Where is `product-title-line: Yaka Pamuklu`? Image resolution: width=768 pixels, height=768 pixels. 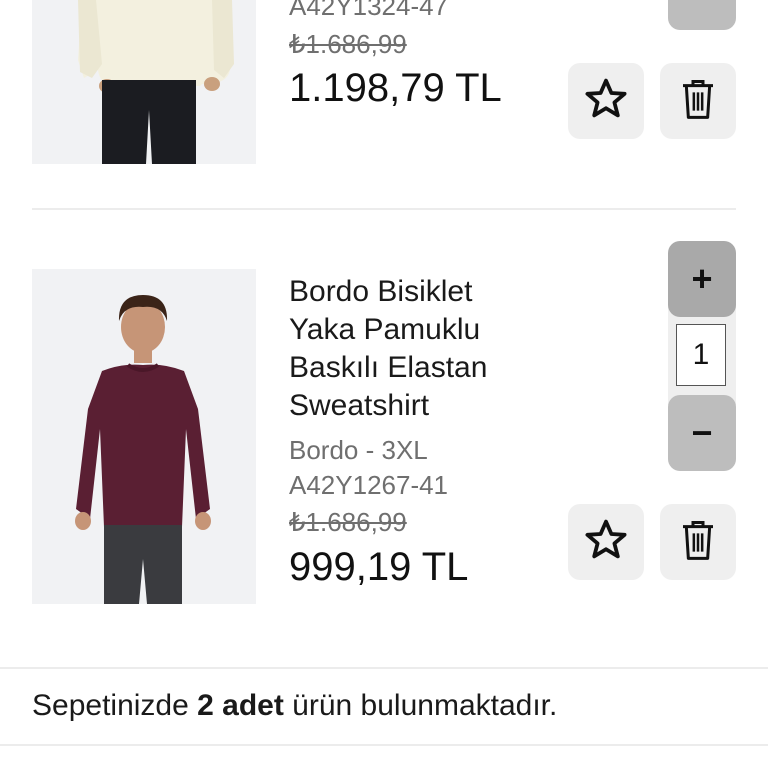 product-title-line: Yaka Pamuklu is located at coordinates (385, 329).